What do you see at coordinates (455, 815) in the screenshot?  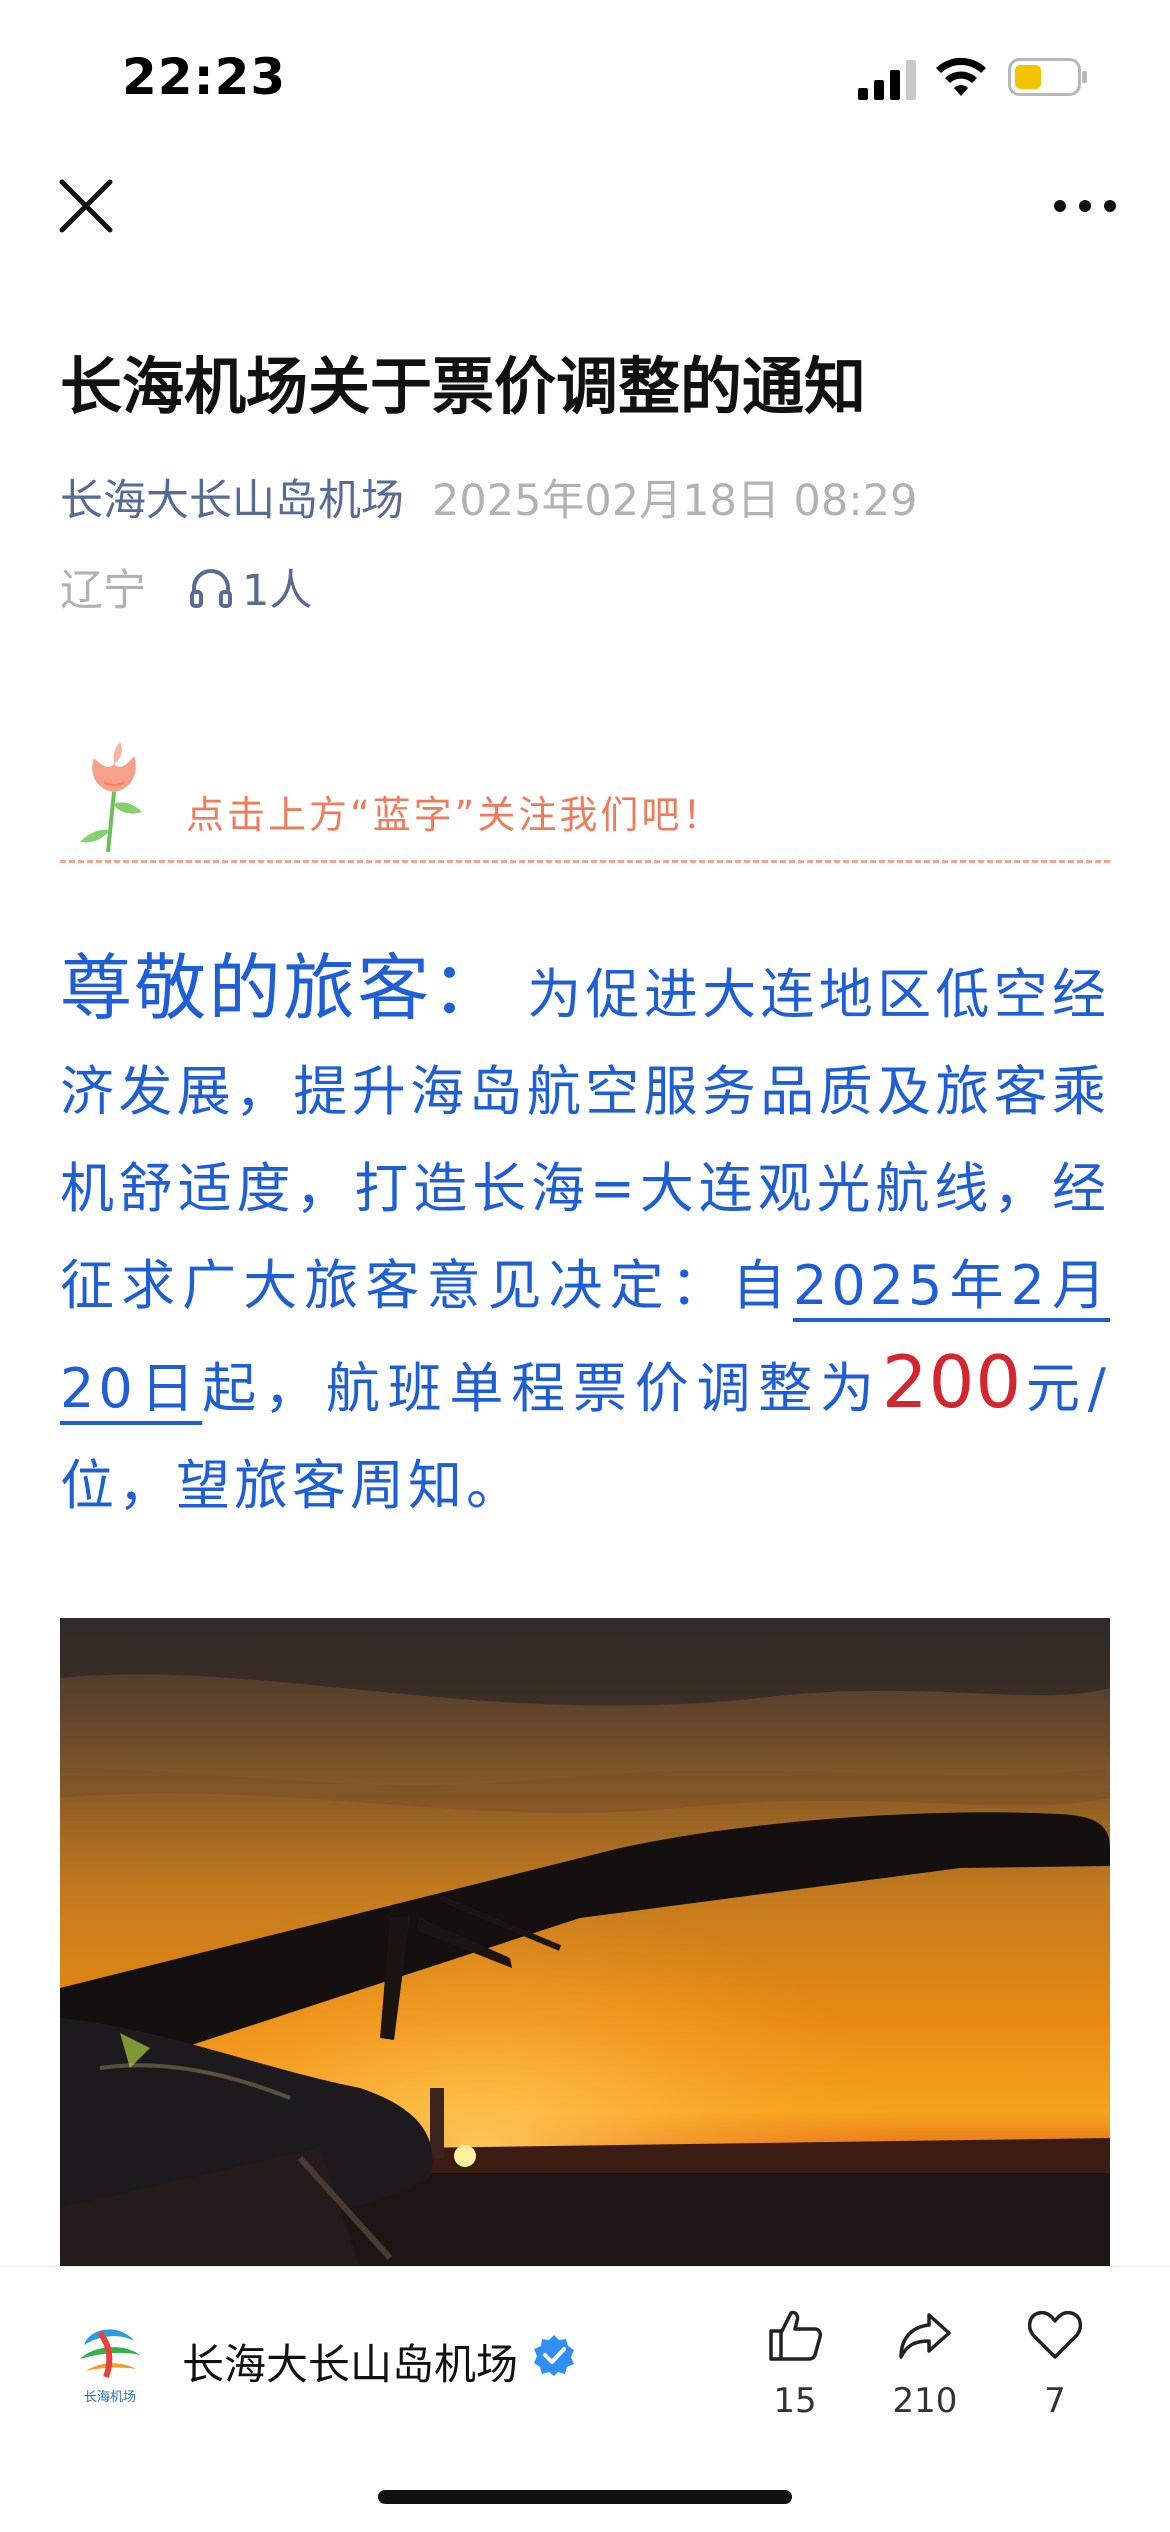 I see `follow-prompt: 点击上方“蓝字”关注我们吧！` at bounding box center [455, 815].